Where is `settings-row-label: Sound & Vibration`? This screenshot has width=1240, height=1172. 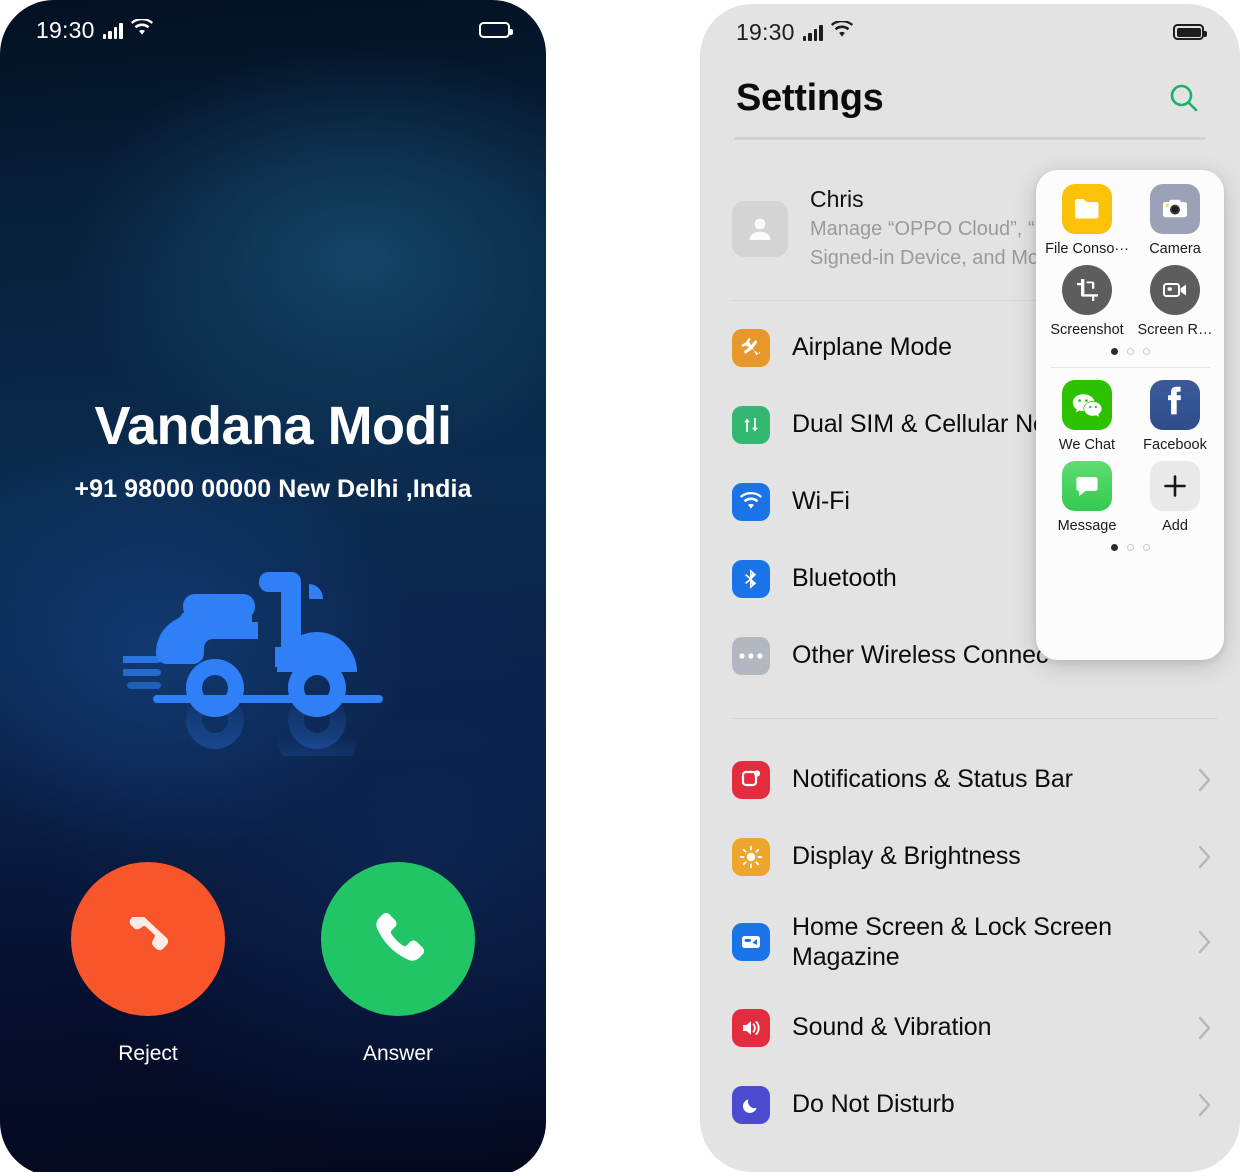 settings-row-label: Sound & Vibration is located at coordinates (892, 1027).